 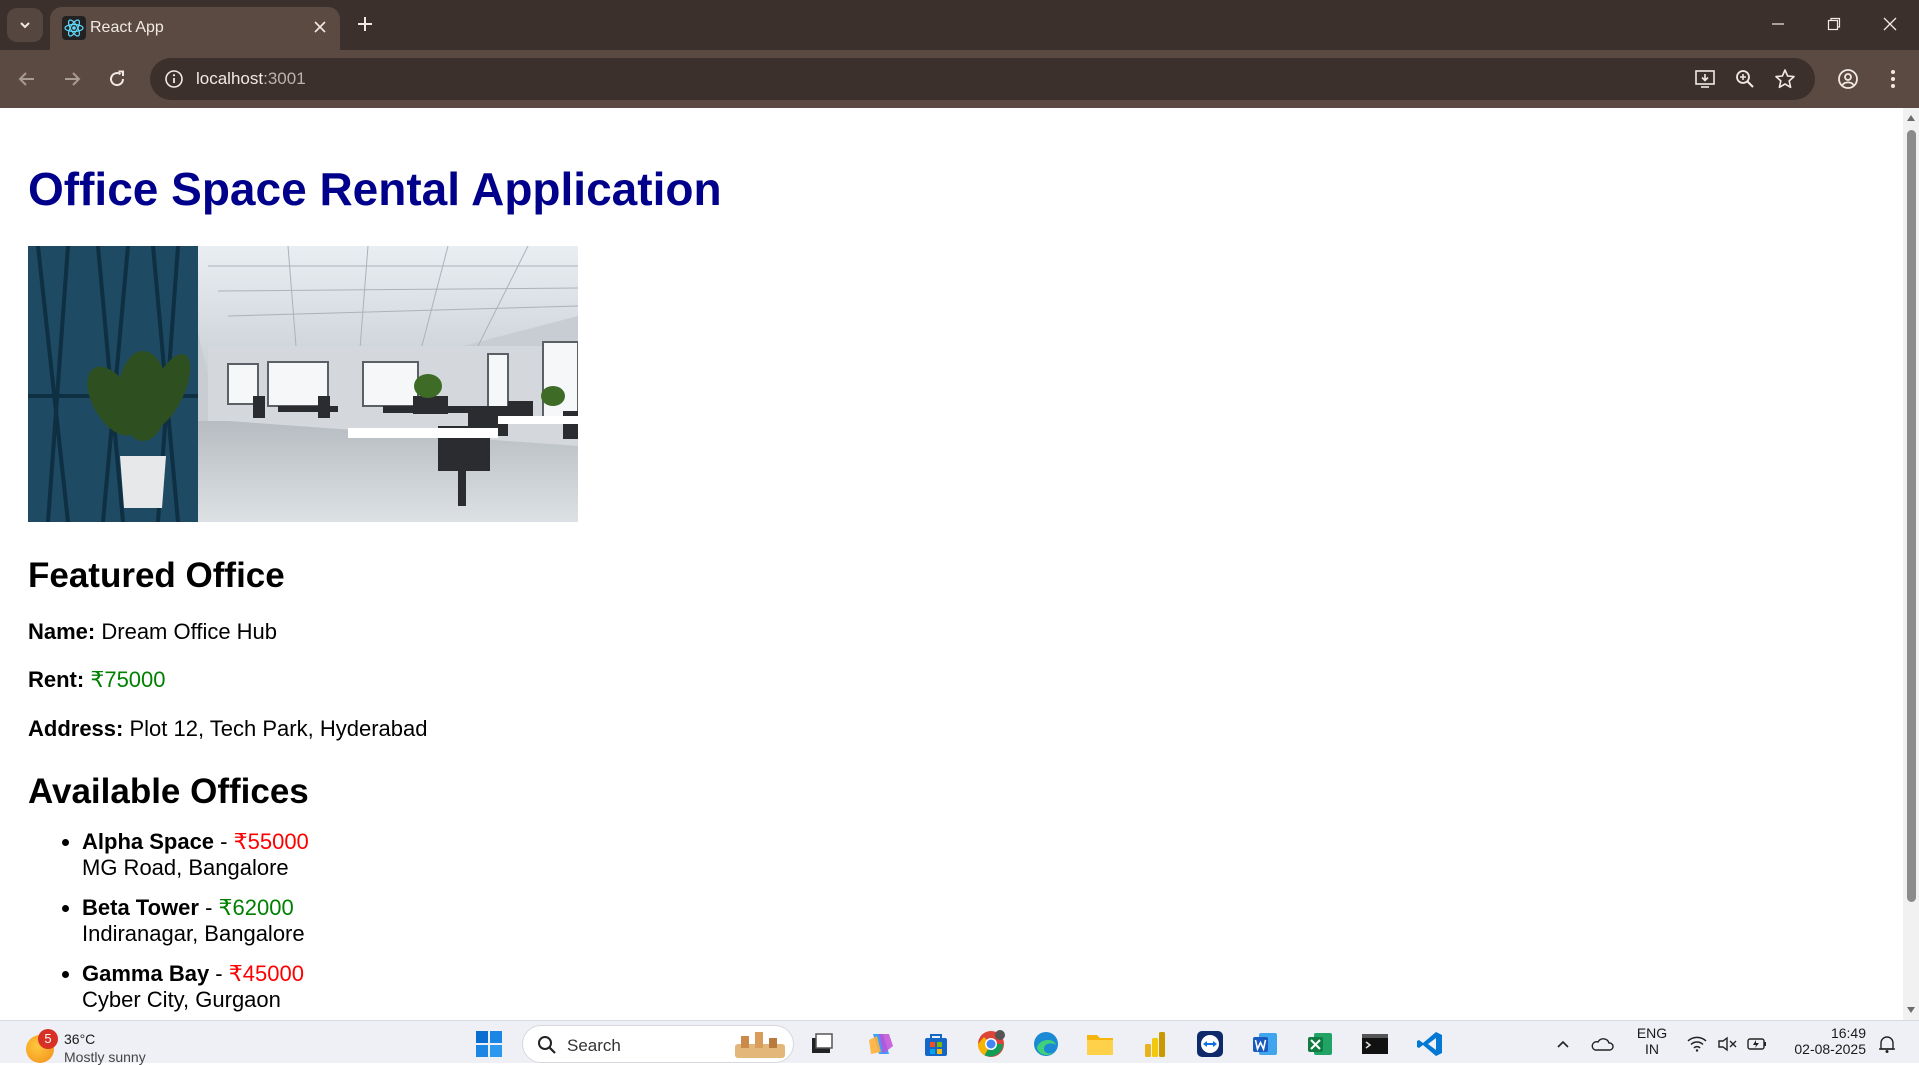 I want to click on address-label: Address:, so click(x=76, y=728).